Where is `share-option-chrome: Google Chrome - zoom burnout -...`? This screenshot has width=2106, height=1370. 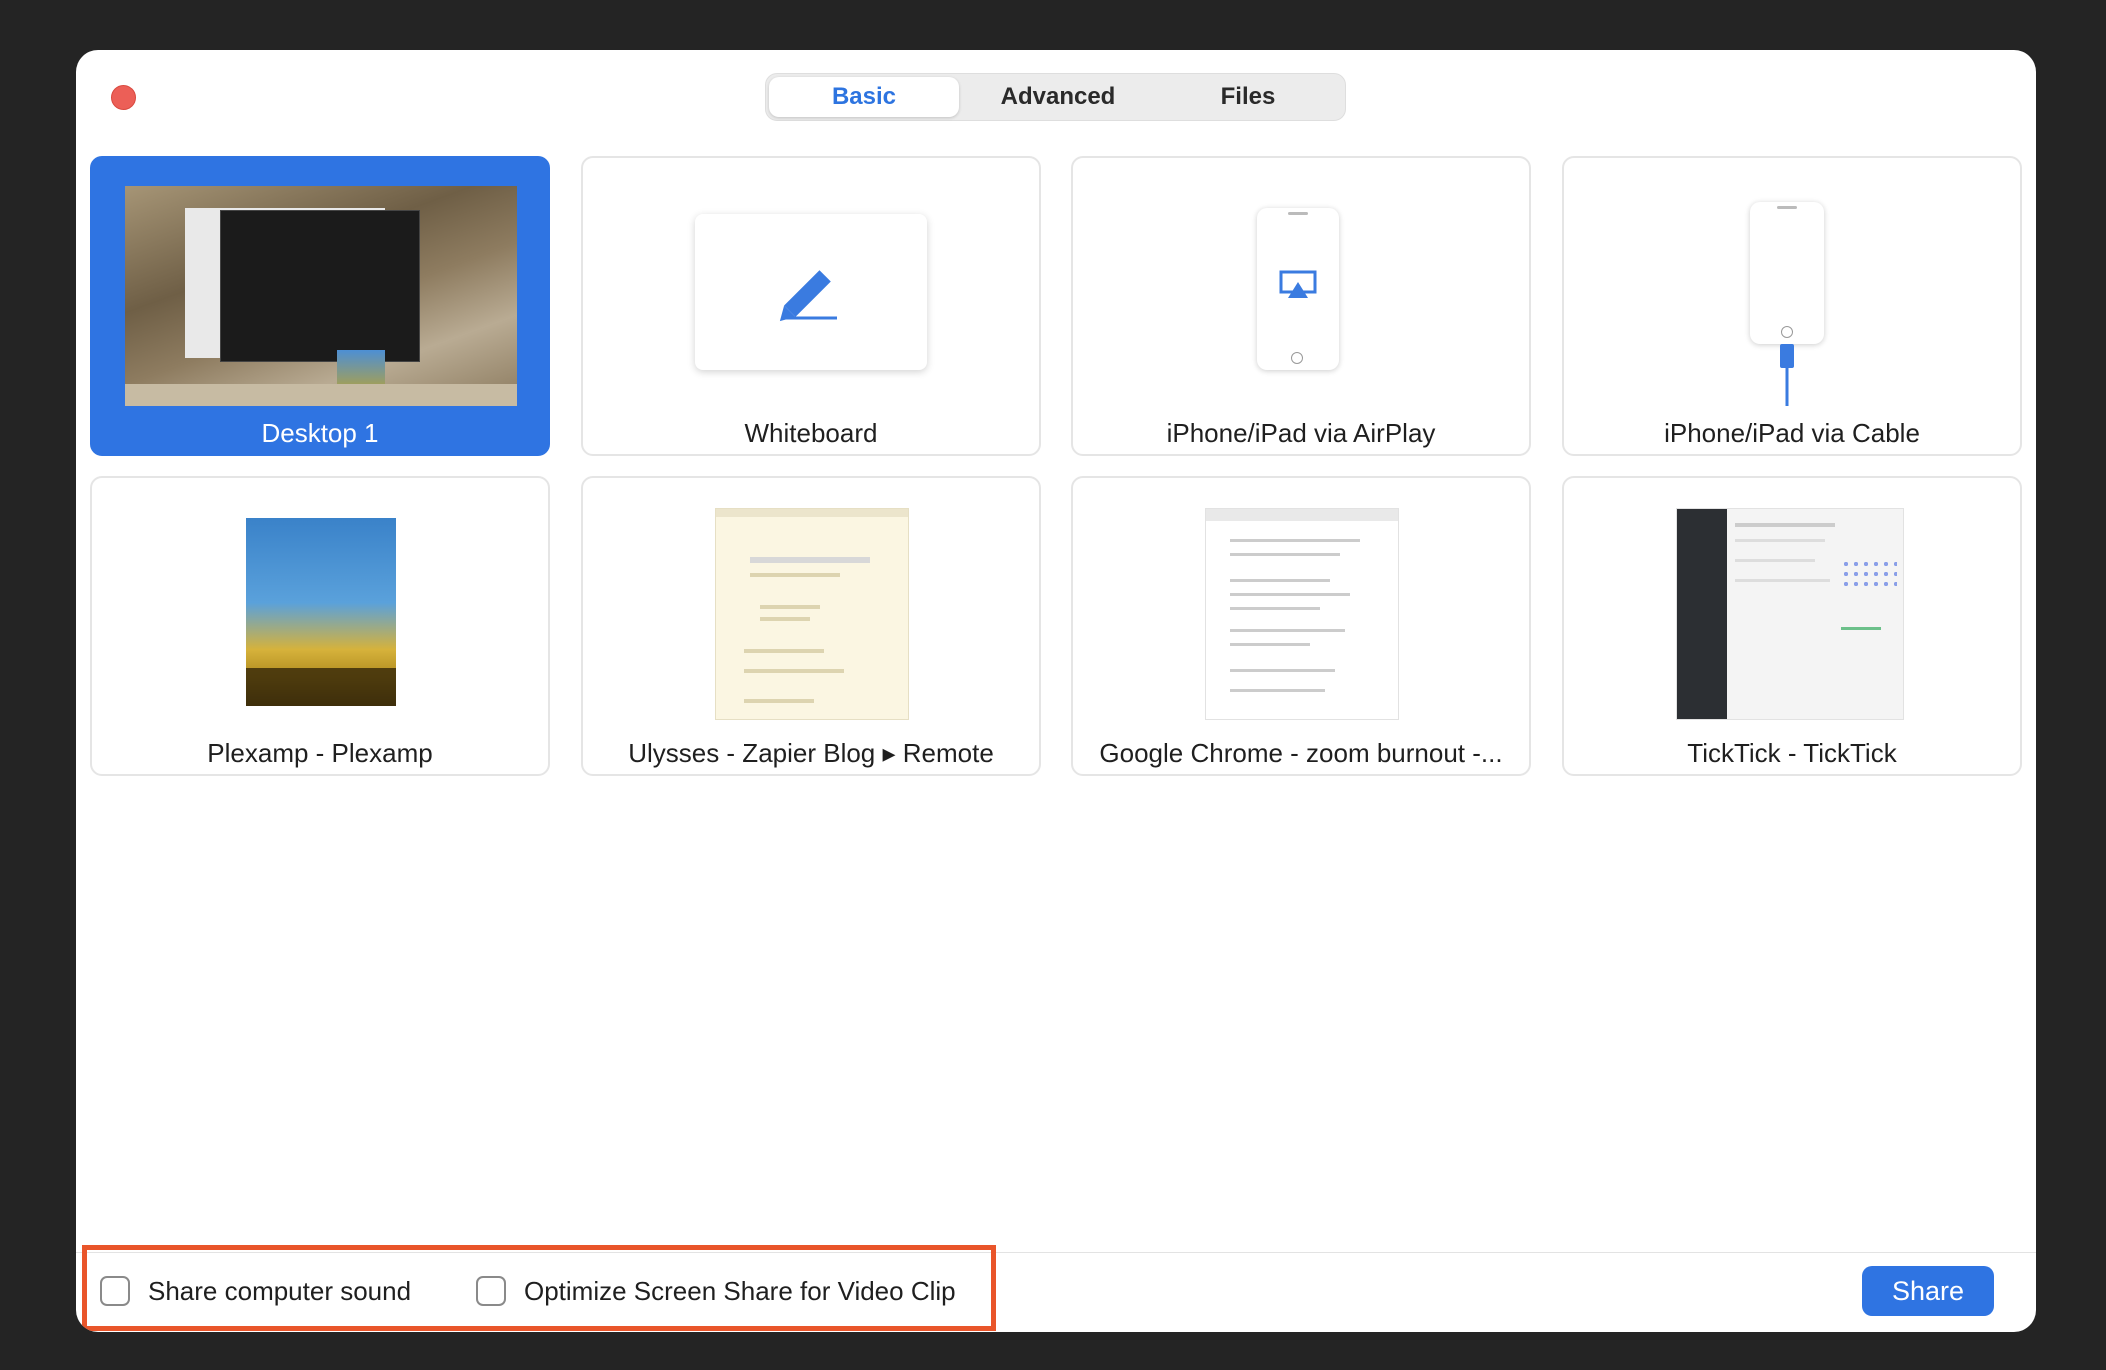 share-option-chrome: Google Chrome - zoom burnout -... is located at coordinates (1301, 626).